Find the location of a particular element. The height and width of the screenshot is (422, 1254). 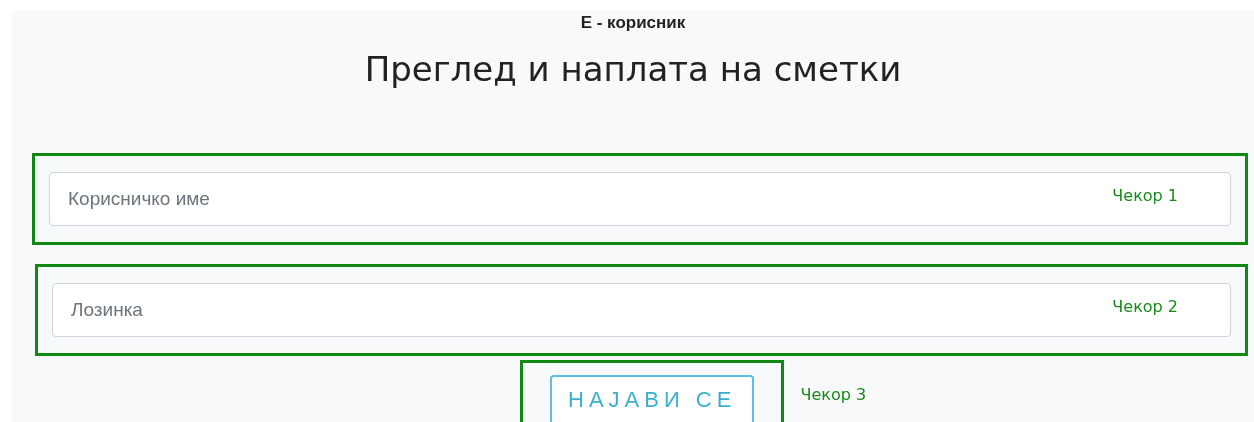

input-field: Лозинка Чекор 2 is located at coordinates (641, 310).